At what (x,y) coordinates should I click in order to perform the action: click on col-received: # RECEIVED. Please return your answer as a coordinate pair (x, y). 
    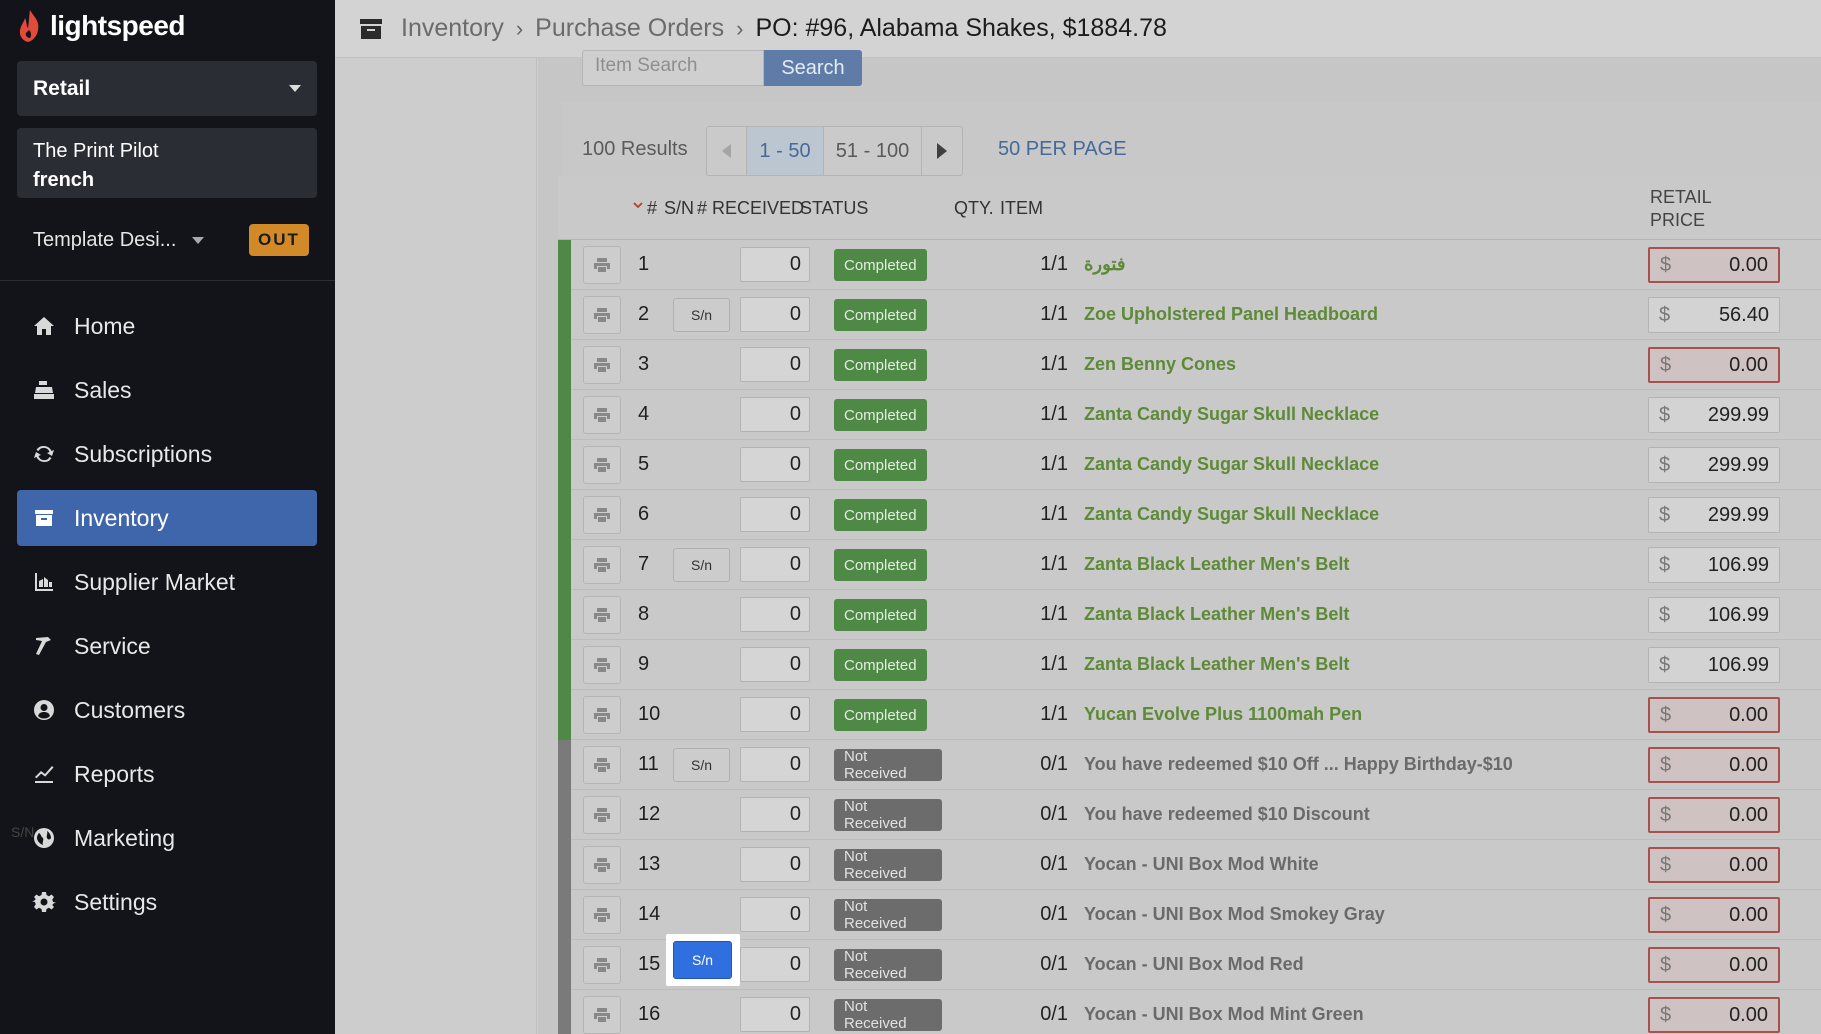
    Looking at the image, I should click on (750, 208).